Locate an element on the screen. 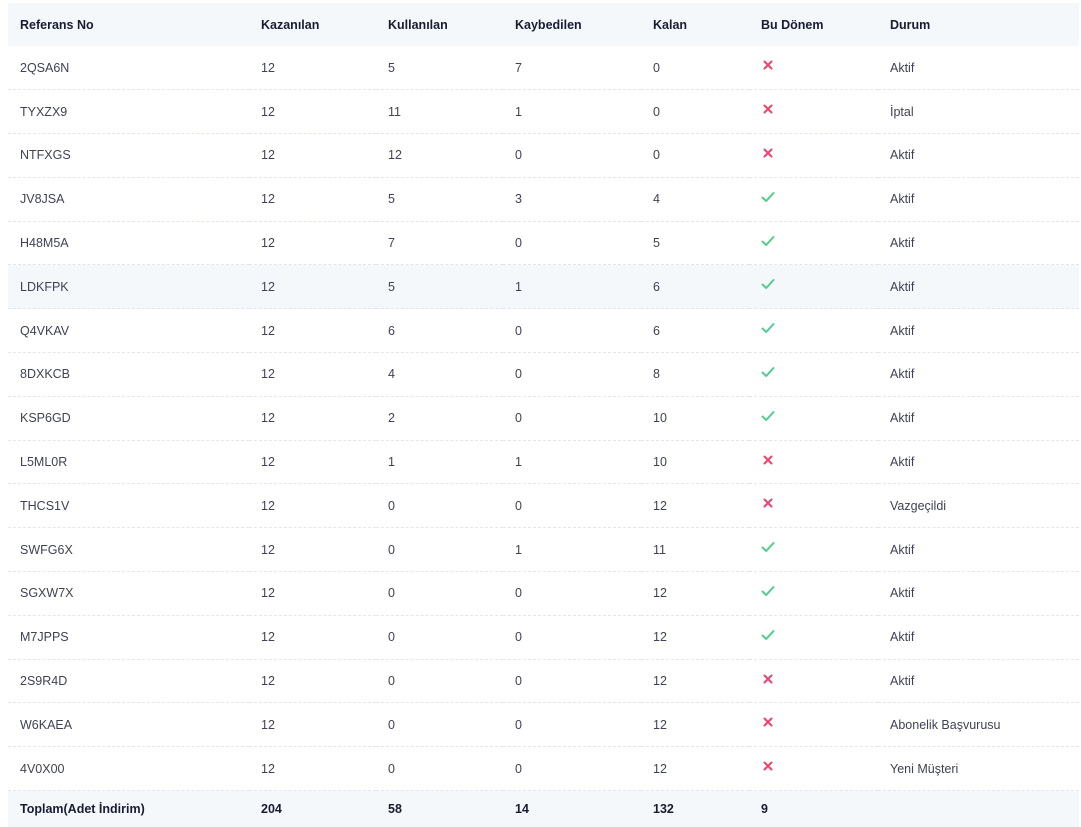 This screenshot has width=1081, height=827. table-row: SGXW7X 12 0 0 12 Aktif is located at coordinates (543, 594).